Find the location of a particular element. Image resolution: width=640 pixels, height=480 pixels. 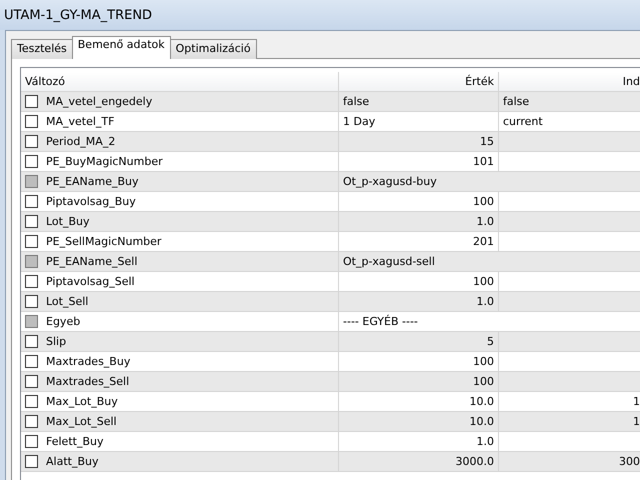

parameter-value: ---- EGYÉB ---- is located at coordinates (380, 321).